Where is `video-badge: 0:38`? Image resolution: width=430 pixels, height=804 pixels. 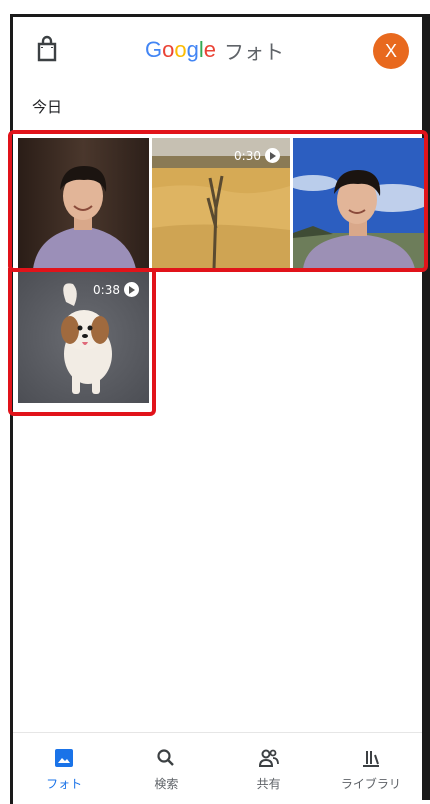
video-badge: 0:38 is located at coordinates (116, 289).